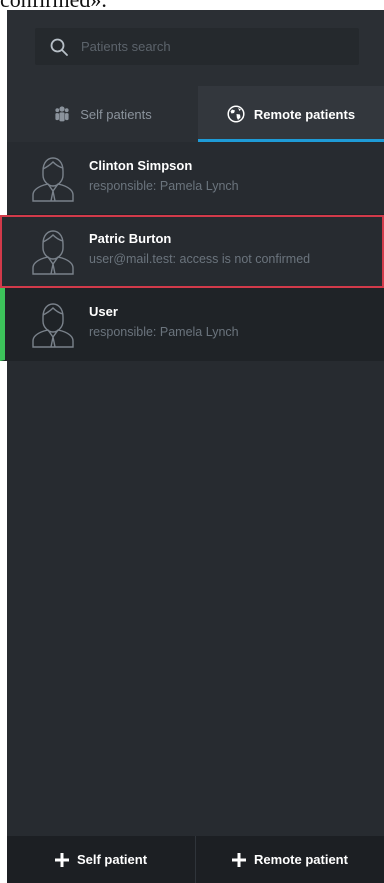 Image resolution: width=384 pixels, height=883 pixels. Describe the element at coordinates (236, 114) in the screenshot. I see `globe-icon` at that location.